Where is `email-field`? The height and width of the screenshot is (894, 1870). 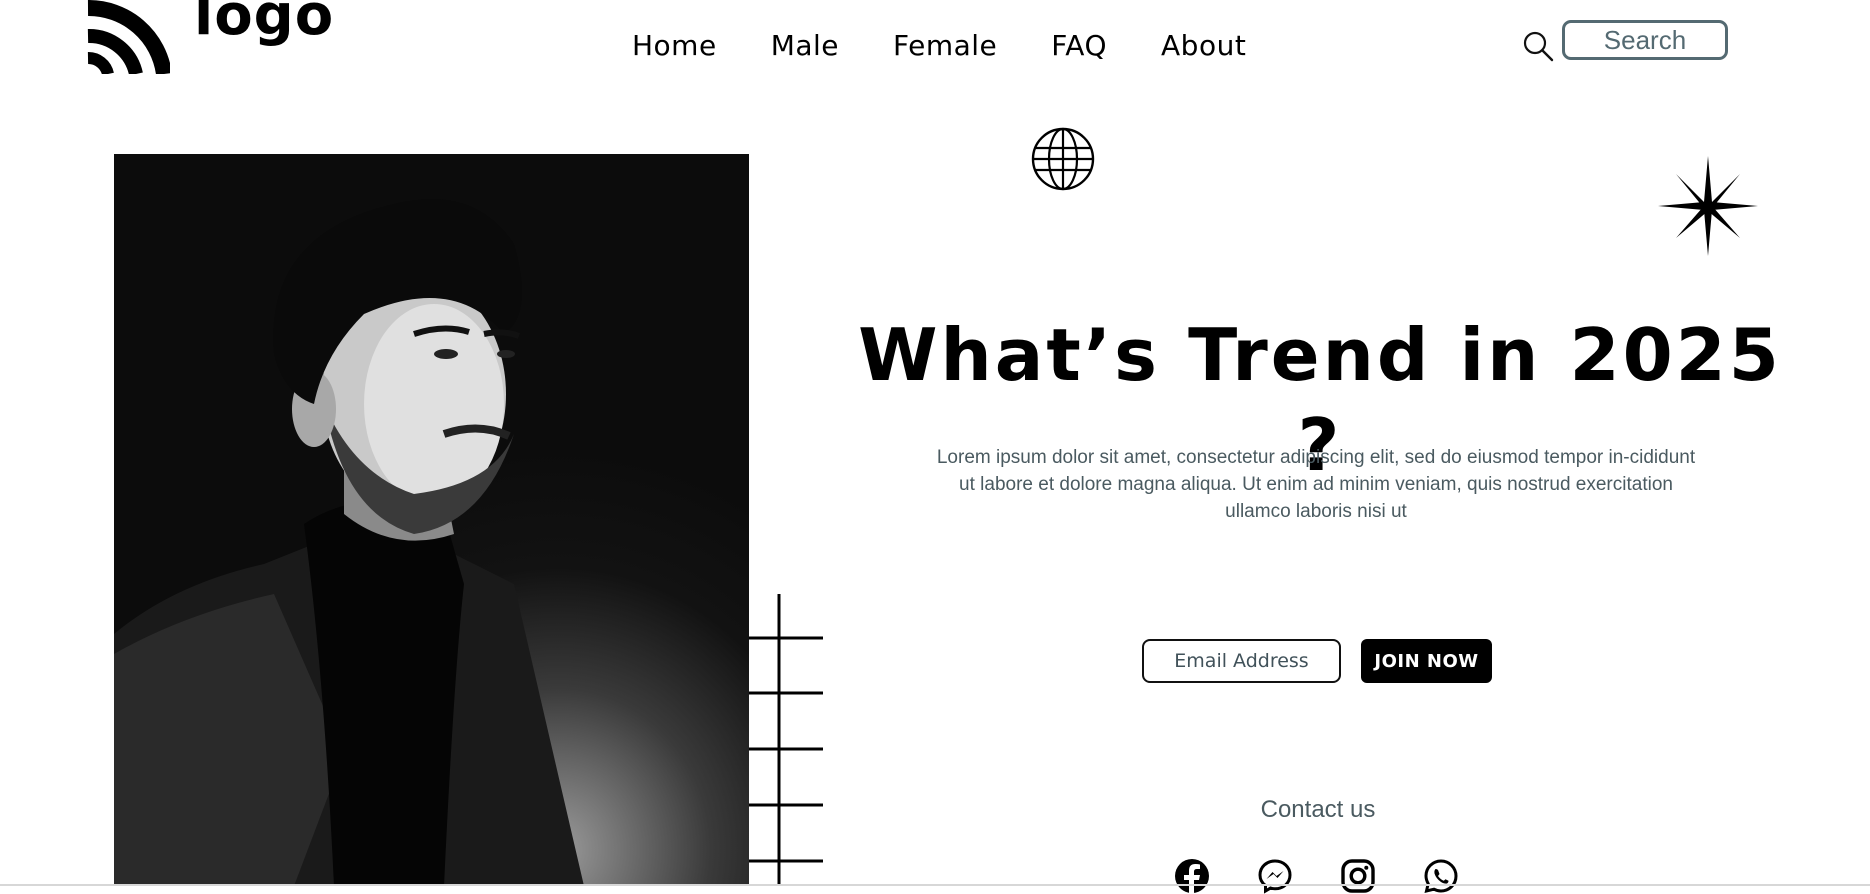
email-field is located at coordinates (1241, 661).